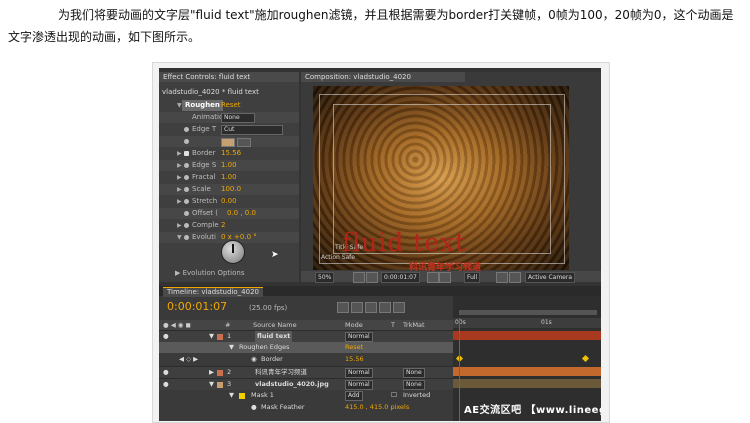 The height and width of the screenshot is (423, 750). Describe the element at coordinates (229, 165) in the screenshot. I see `edge-sharpness-value: 1.00` at that location.